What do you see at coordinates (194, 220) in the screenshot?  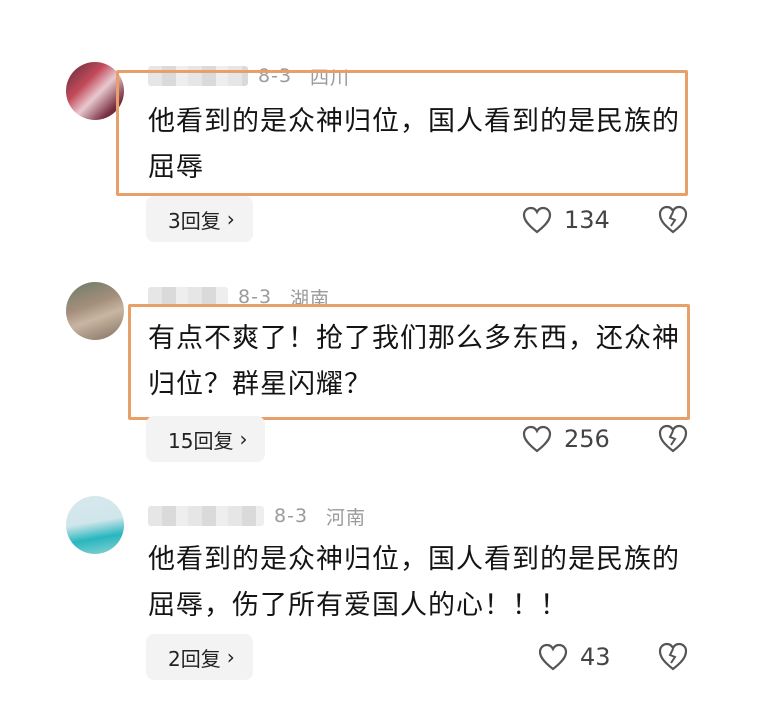 I see `replies-label: 3回复` at bounding box center [194, 220].